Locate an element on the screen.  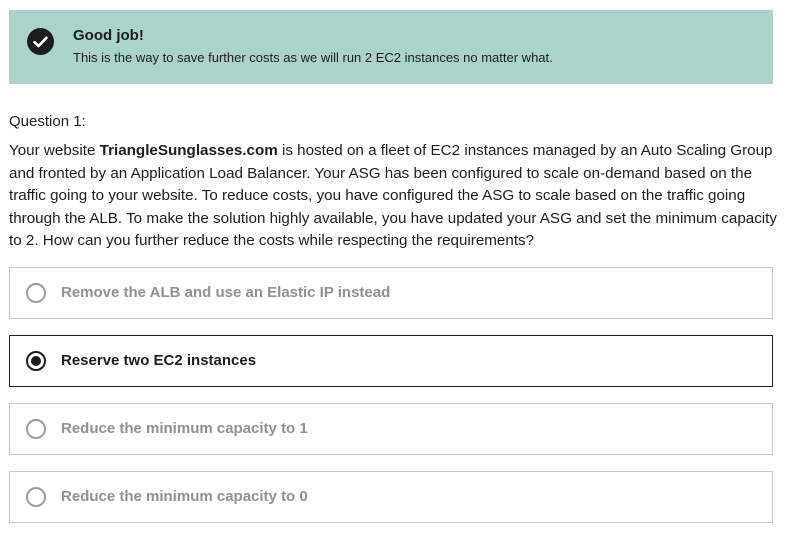
answer-option-4: Reduce the minimum capacity to 0 is located at coordinates (391, 497).